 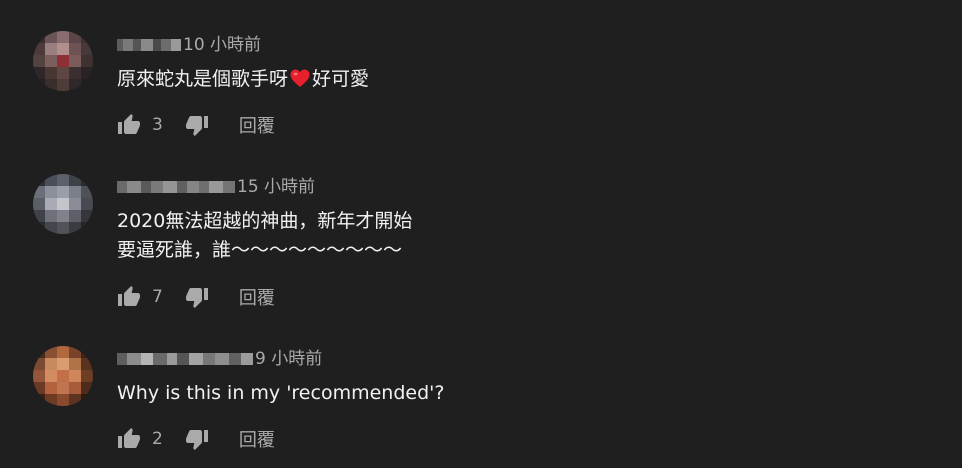 I want to click on comment-text: Why is this in my 'recommended'?, so click(x=281, y=393).